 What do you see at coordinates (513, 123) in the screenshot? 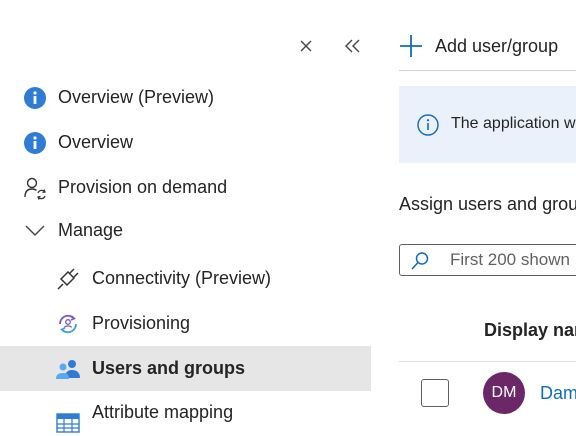
I see `banner-text: The application w` at bounding box center [513, 123].